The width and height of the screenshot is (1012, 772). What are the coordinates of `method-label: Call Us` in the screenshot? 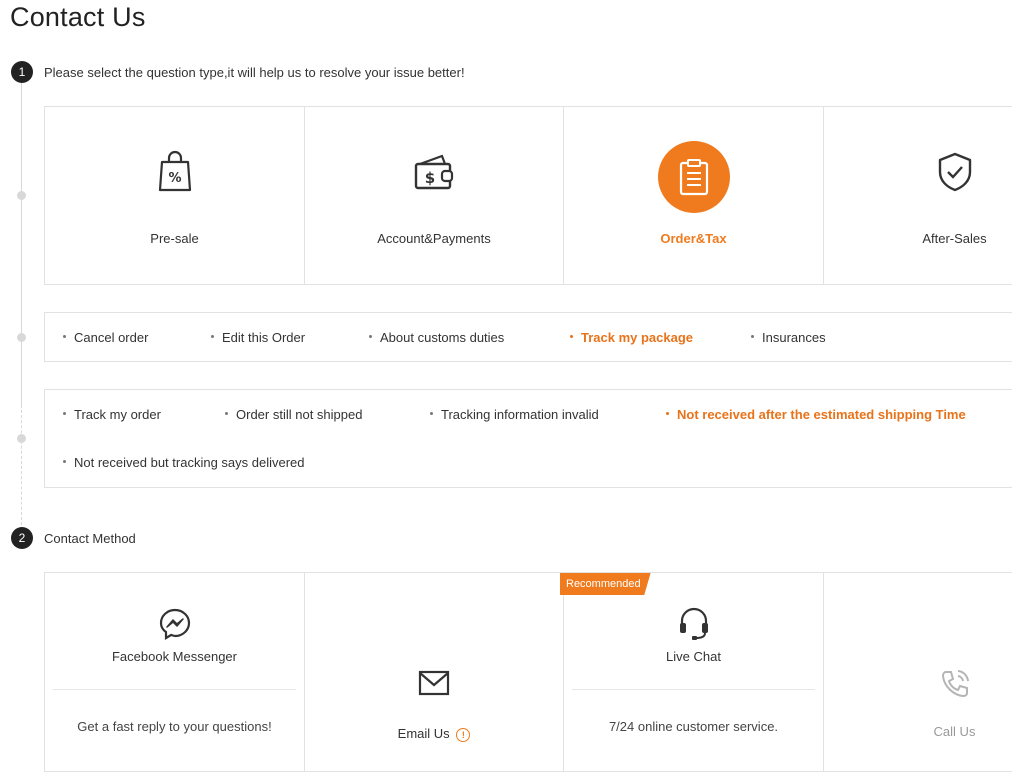 It's located at (954, 731).